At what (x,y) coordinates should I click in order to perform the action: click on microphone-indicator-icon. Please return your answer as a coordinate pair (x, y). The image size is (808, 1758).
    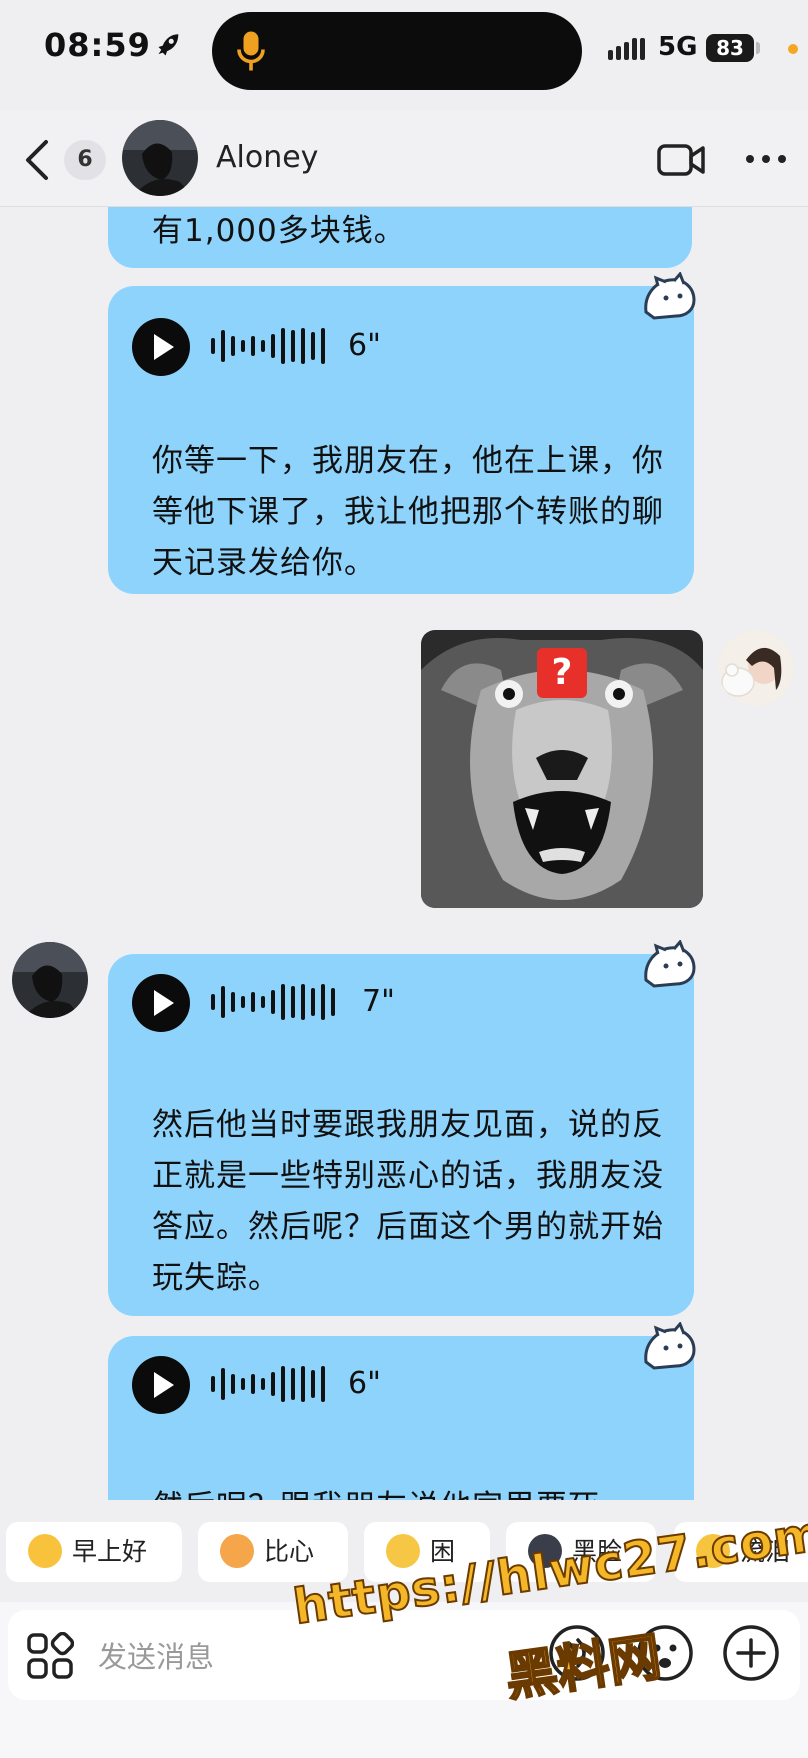
    Looking at the image, I should click on (251, 51).